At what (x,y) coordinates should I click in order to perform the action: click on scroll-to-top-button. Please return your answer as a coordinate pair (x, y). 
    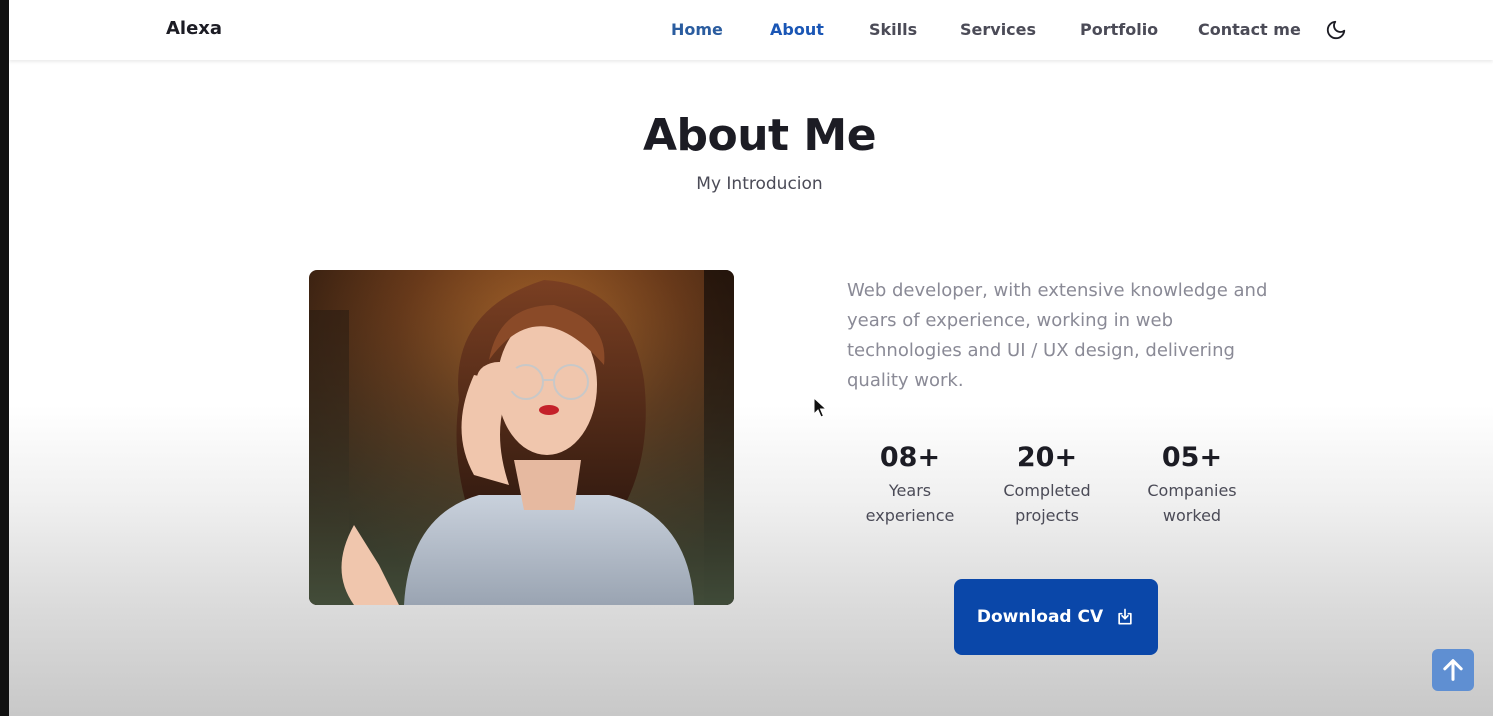
    Looking at the image, I should click on (1453, 670).